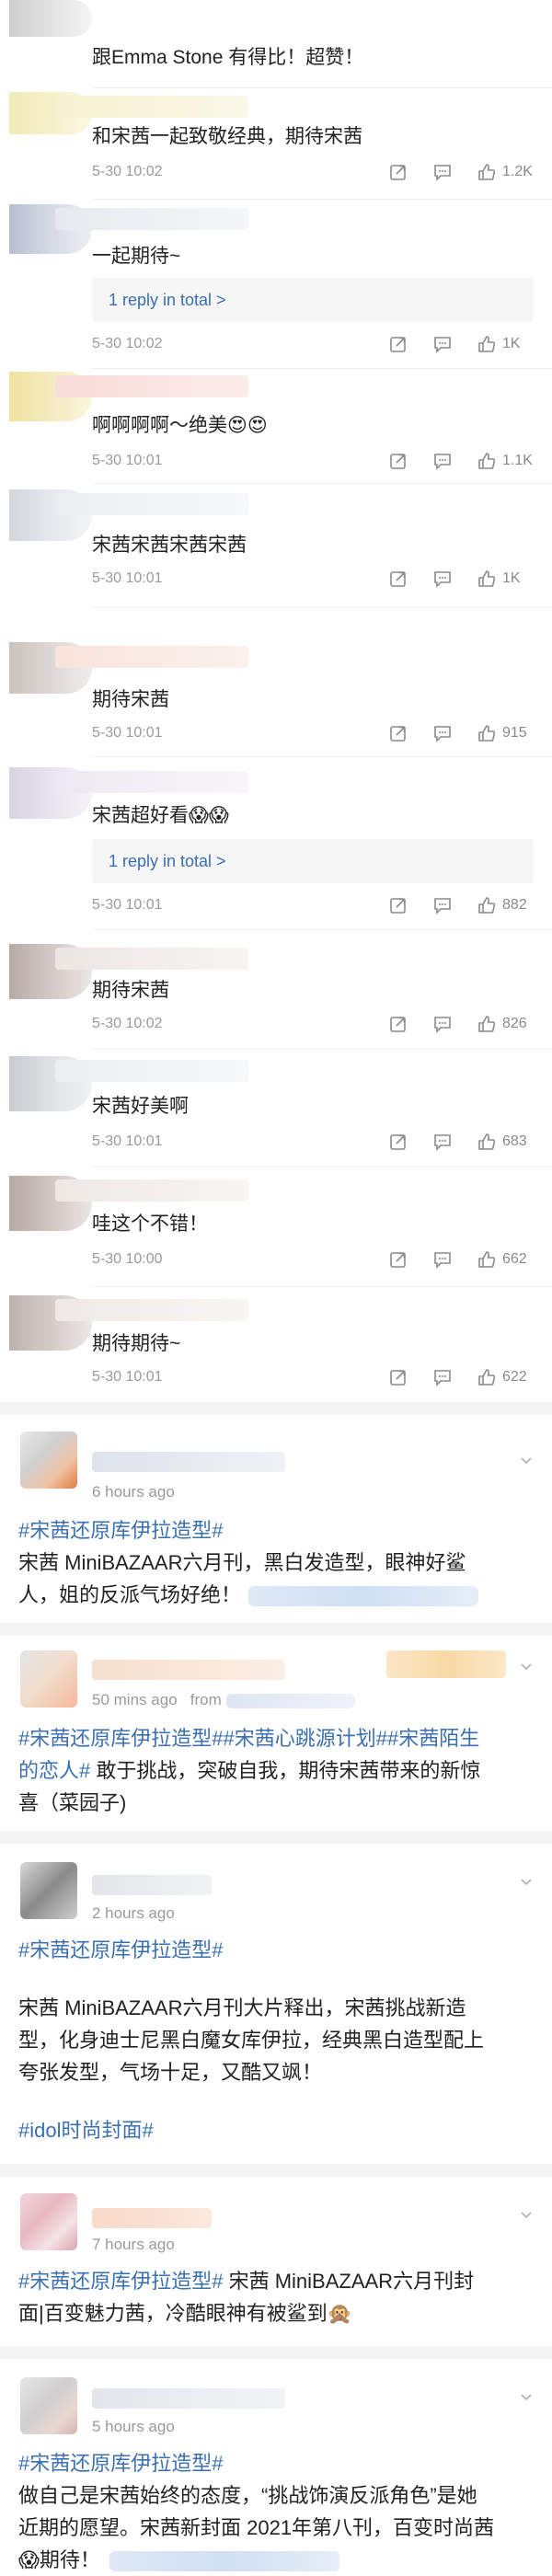 The height and width of the screenshot is (2576, 552). I want to click on comment-actions: 1K, so click(449, 579).